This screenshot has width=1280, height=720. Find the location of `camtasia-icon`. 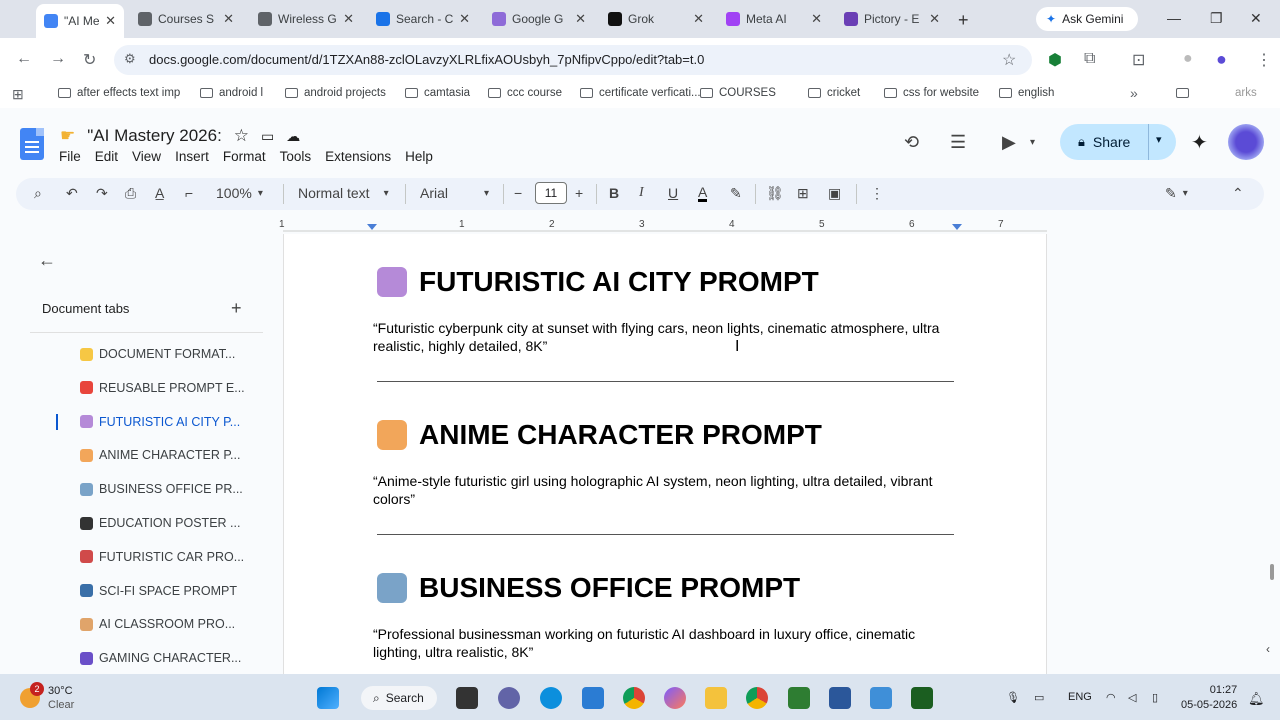

camtasia-icon is located at coordinates (799, 698).